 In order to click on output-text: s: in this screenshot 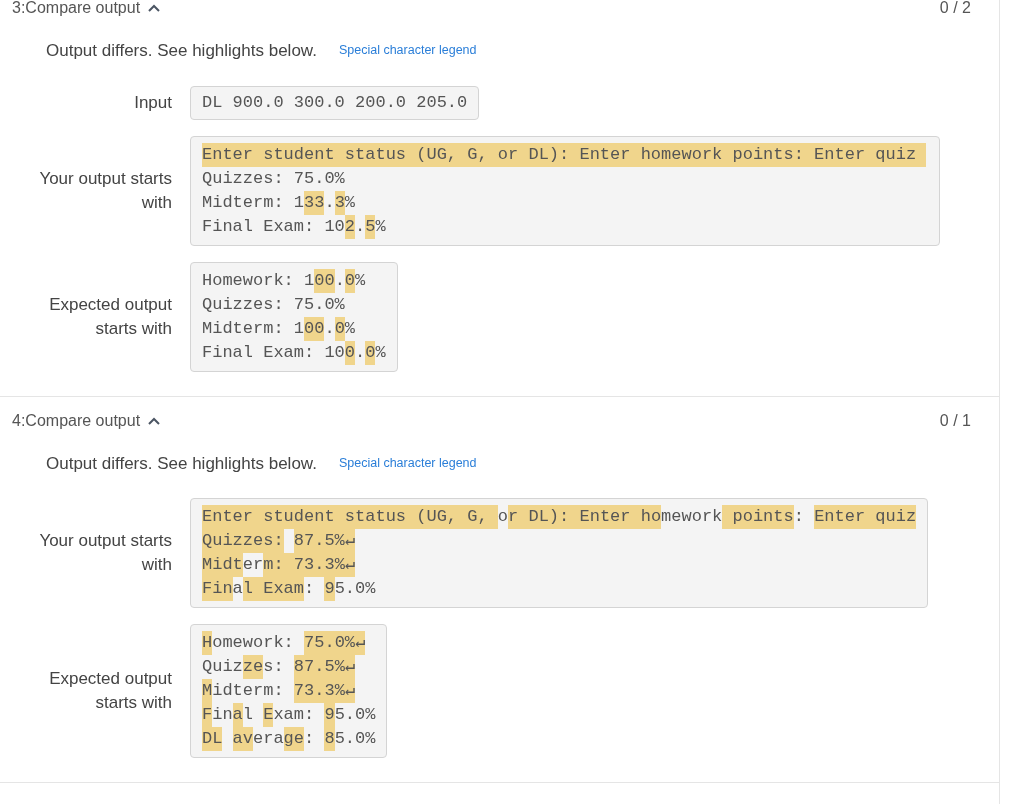, I will do `click(274, 667)`.